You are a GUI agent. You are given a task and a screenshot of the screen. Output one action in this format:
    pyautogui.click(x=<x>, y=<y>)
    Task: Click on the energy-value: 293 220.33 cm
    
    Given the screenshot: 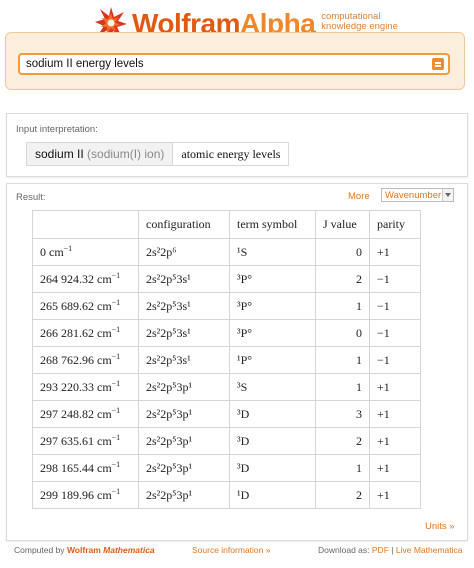 What is the action you would take?
    pyautogui.click(x=76, y=387)
    